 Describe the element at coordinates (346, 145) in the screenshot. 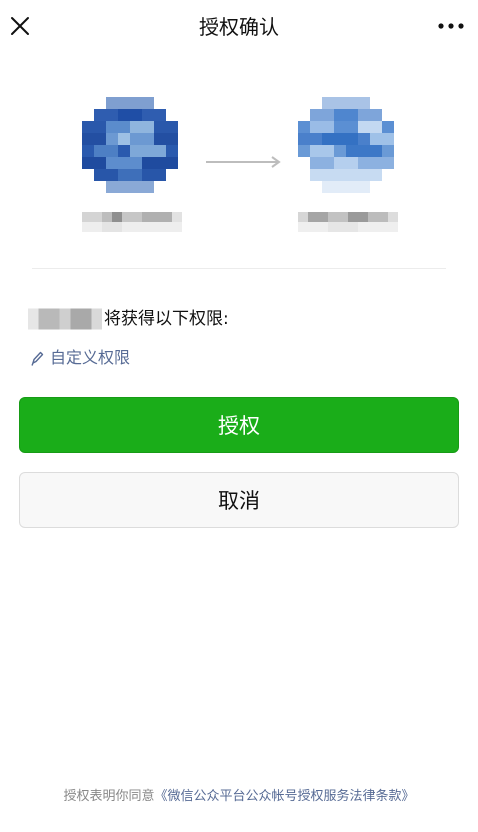

I see `app-avatar` at that location.